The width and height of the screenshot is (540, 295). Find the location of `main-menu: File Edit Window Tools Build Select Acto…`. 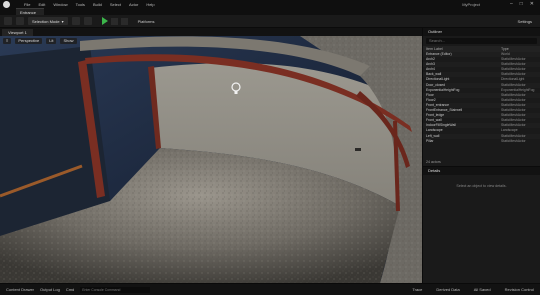

main-menu: File Edit Window Tools Build Select Acto… is located at coordinates (89, 4).